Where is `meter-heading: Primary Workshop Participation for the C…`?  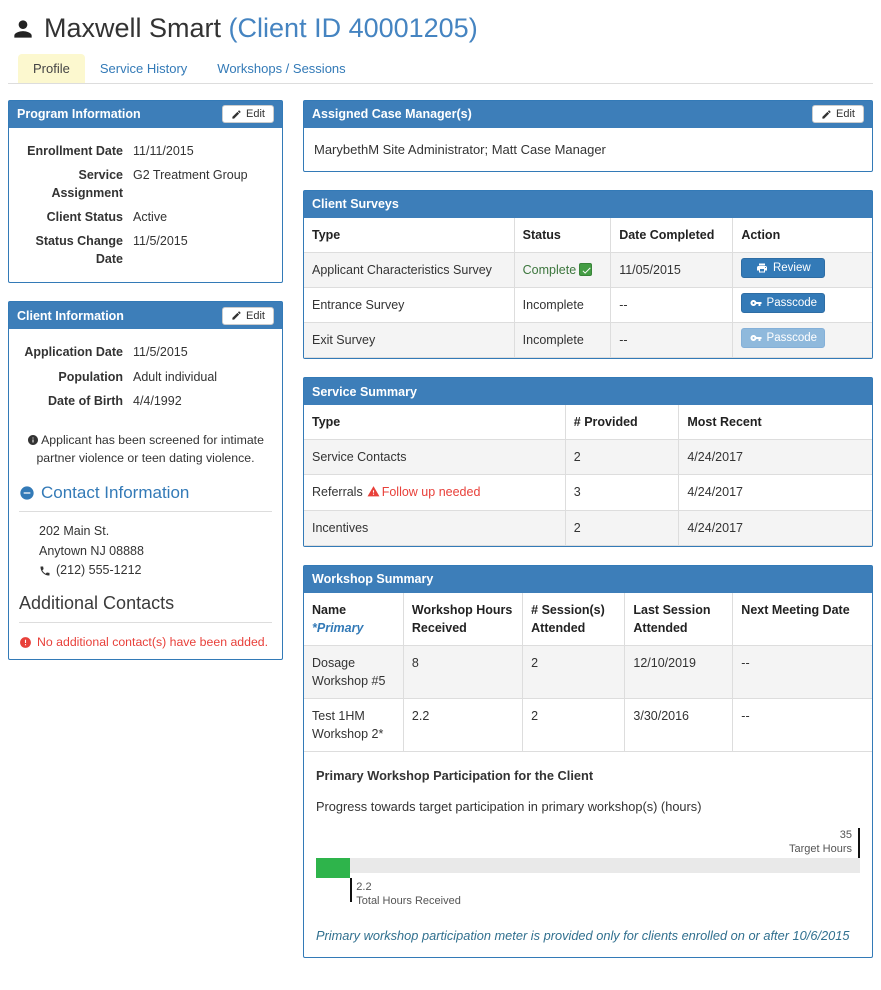 meter-heading: Primary Workshop Participation for the C… is located at coordinates (455, 776).